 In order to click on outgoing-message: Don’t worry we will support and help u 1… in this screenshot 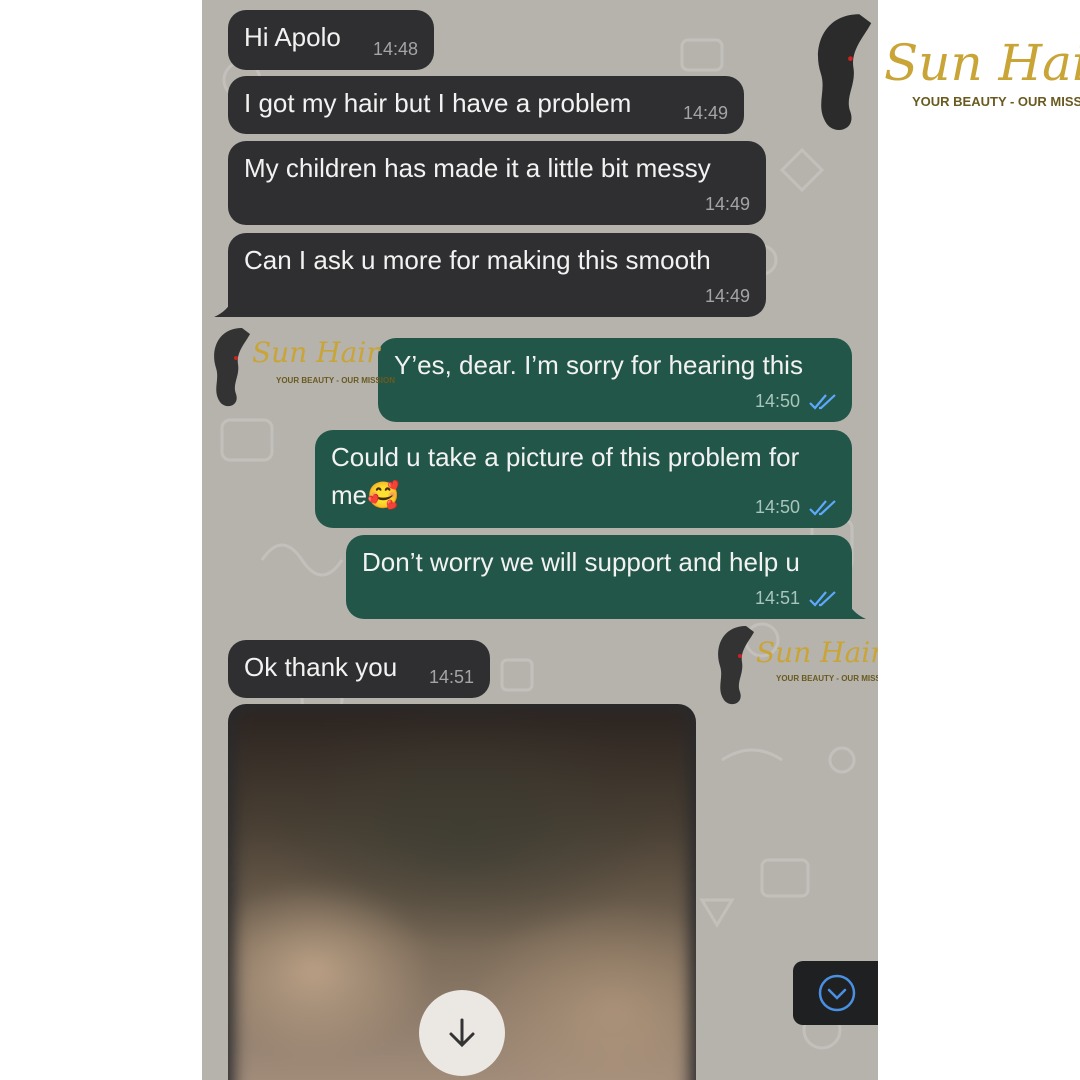, I will do `click(606, 577)`.